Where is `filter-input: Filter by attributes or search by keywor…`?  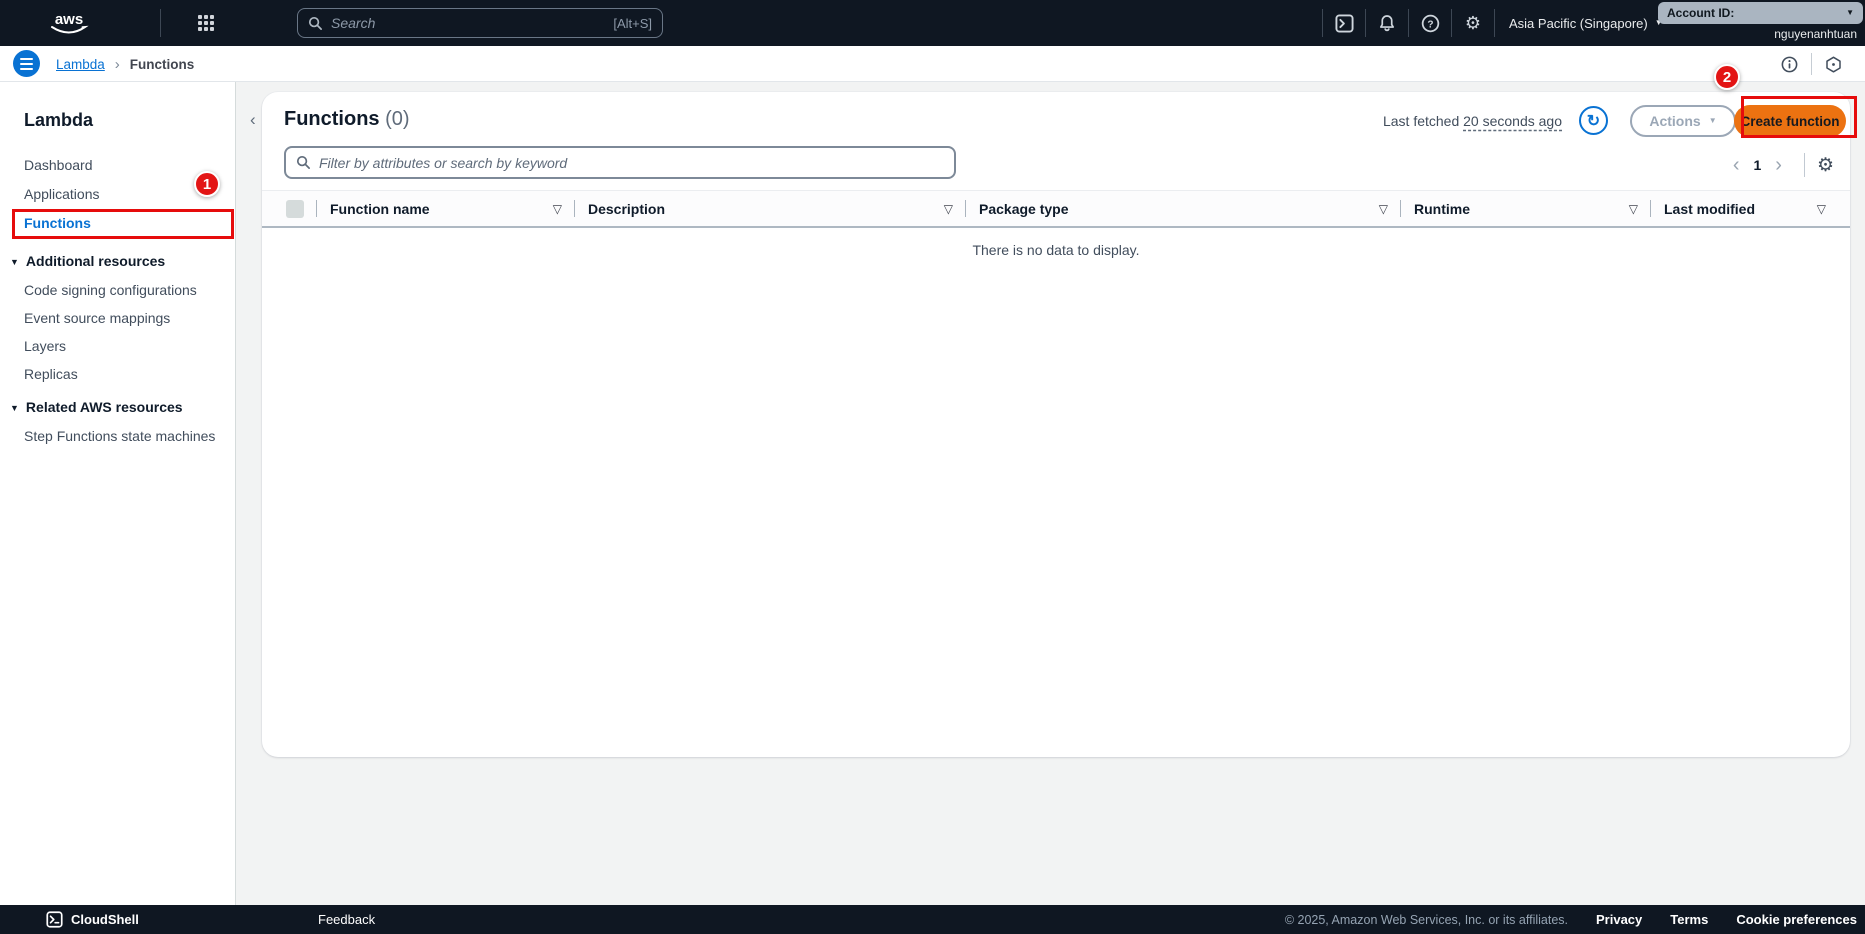
filter-input: Filter by attributes or search by keywor… is located at coordinates (620, 162).